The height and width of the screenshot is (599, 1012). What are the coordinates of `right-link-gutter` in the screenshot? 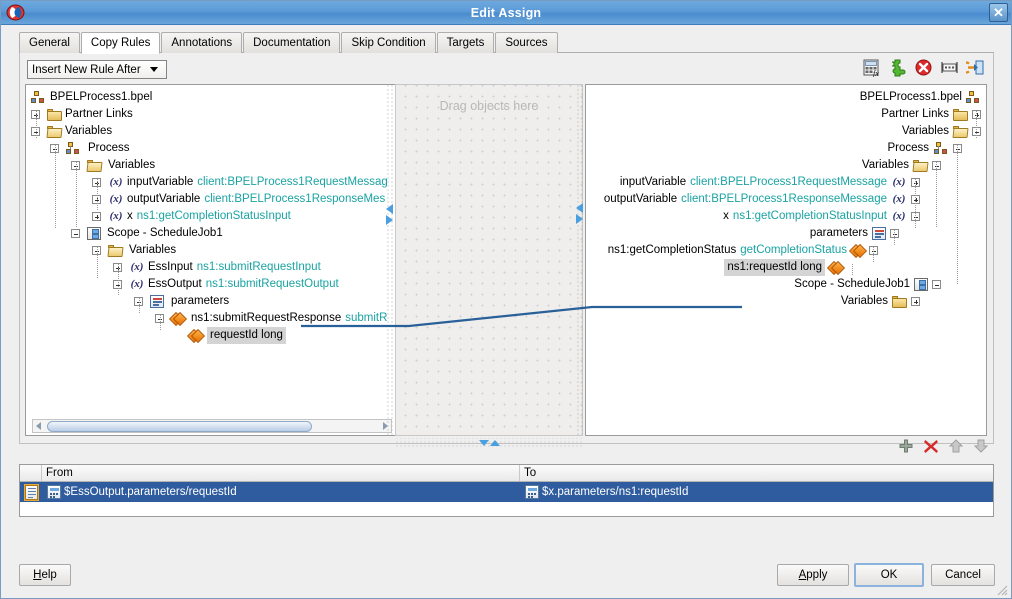 It's located at (580, 260).